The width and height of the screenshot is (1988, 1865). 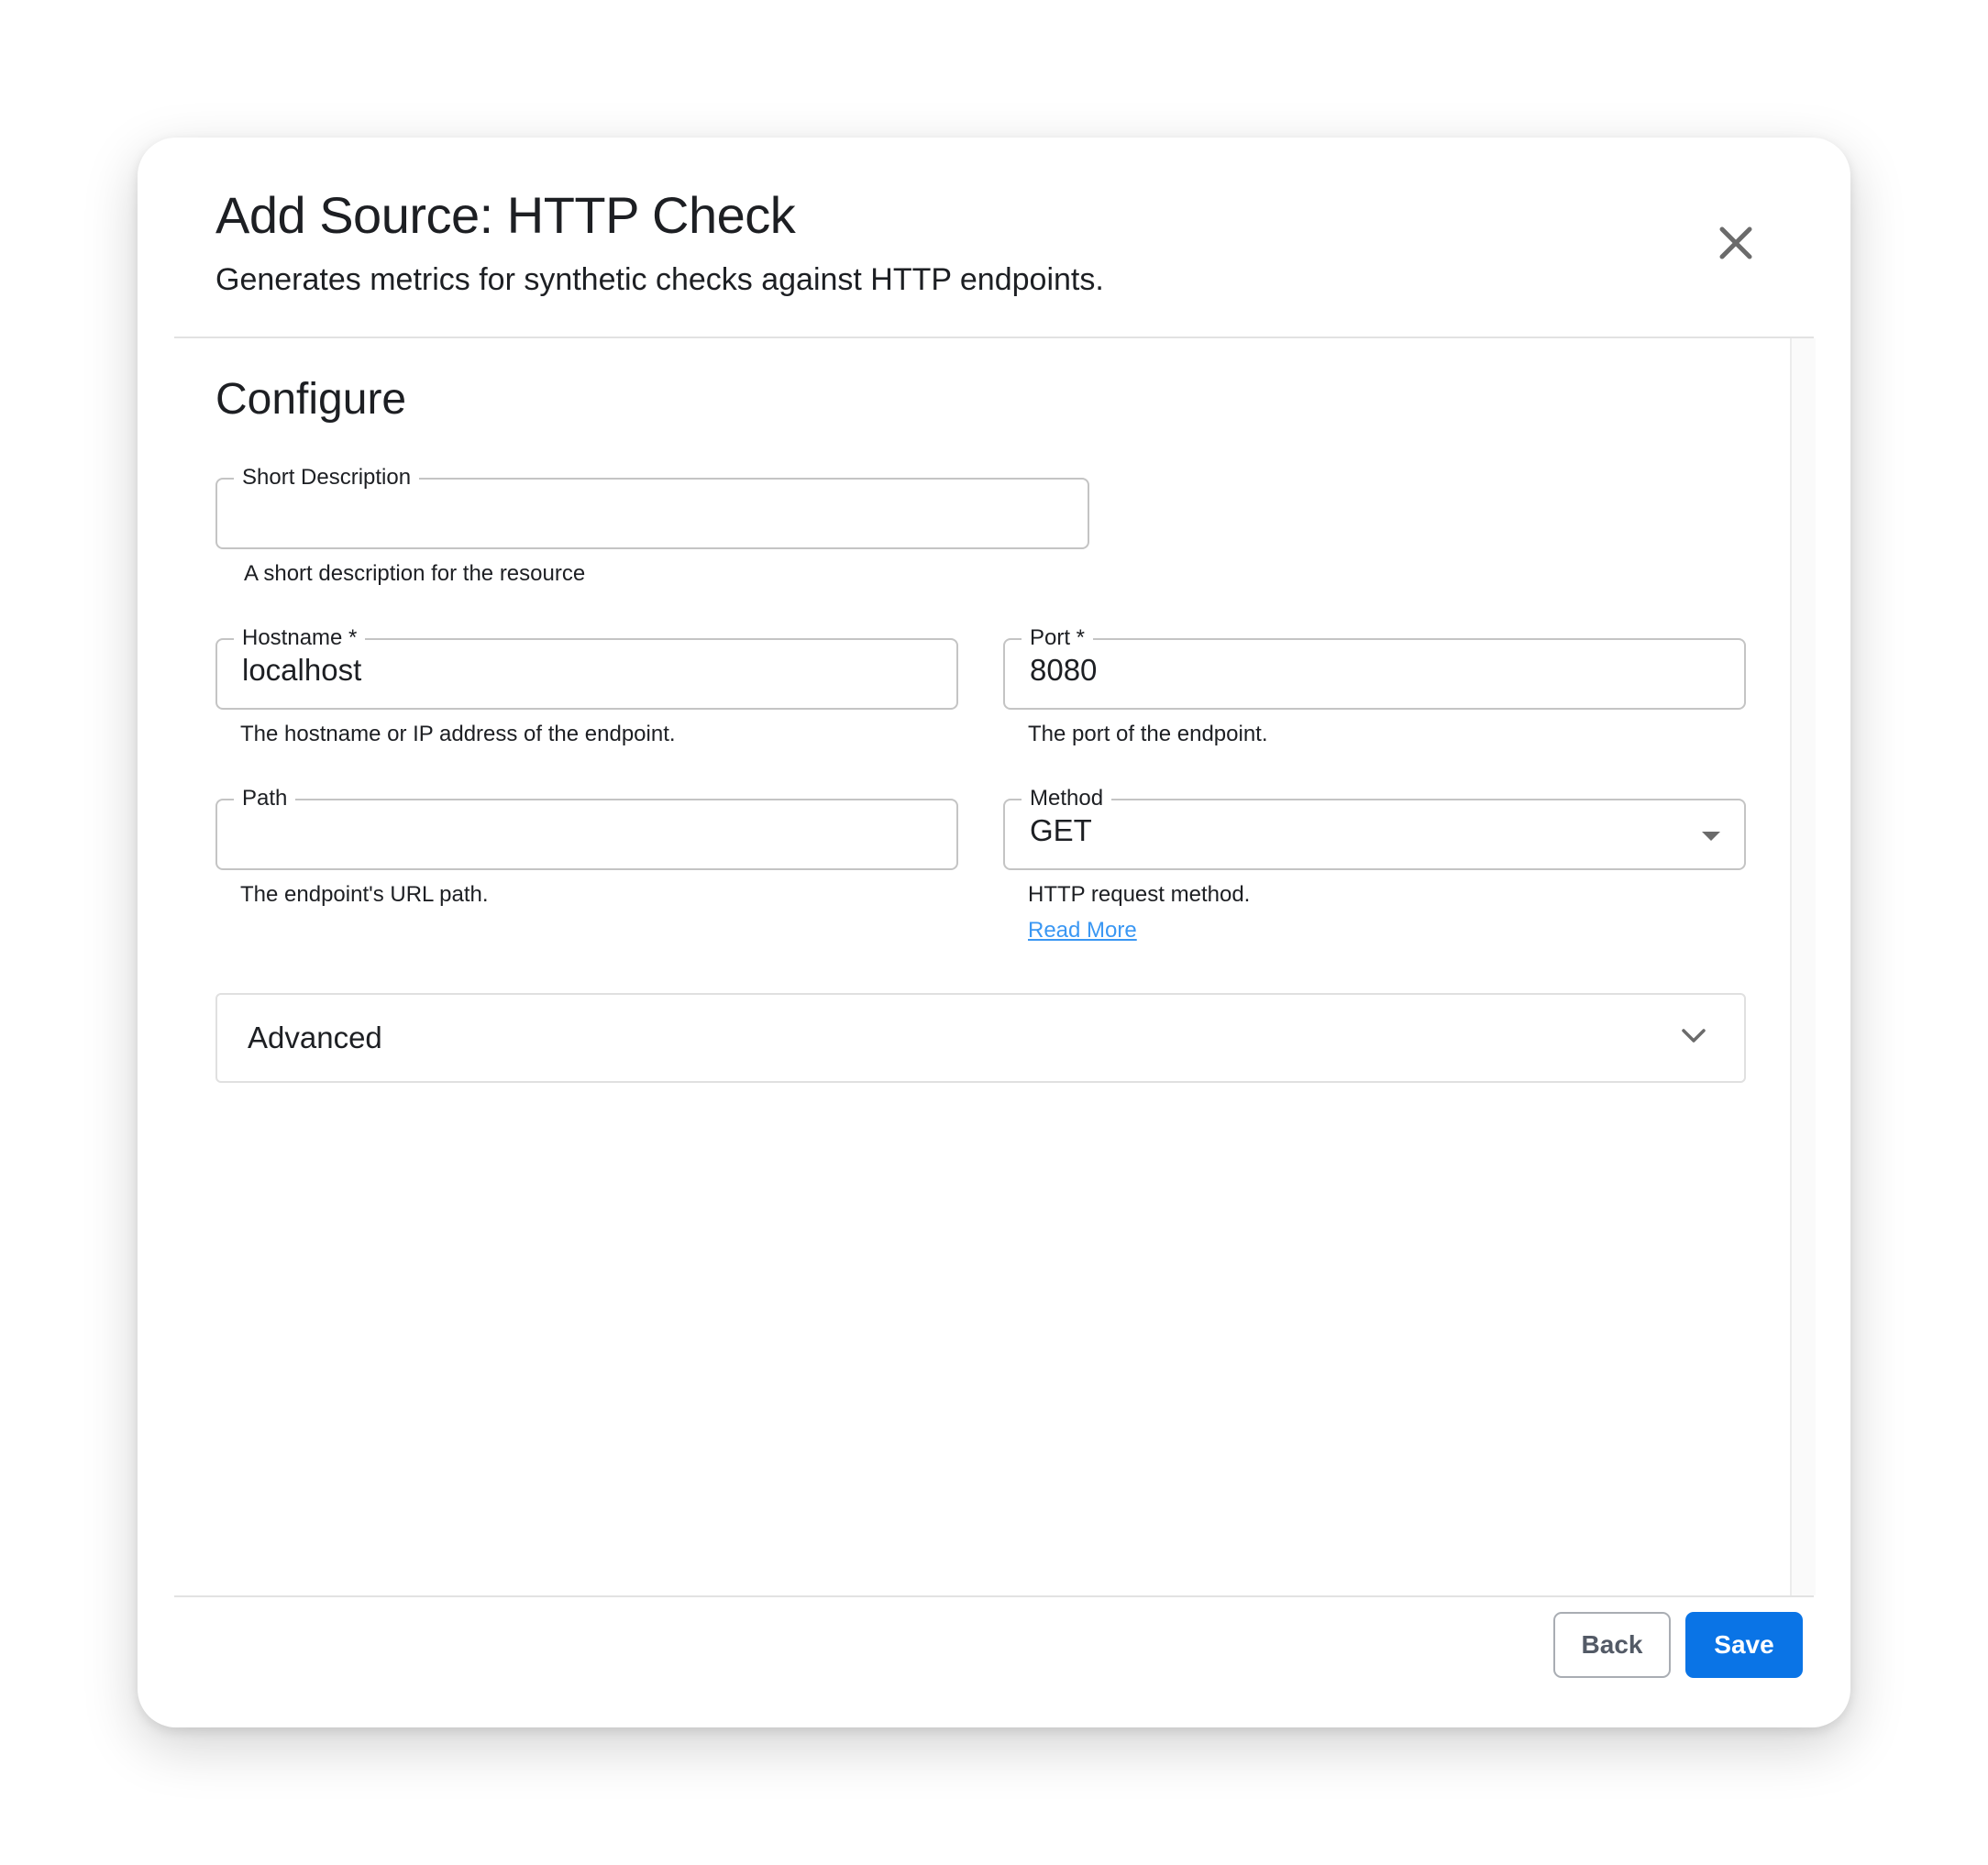 I want to click on port-label: Port *, so click(x=1058, y=638).